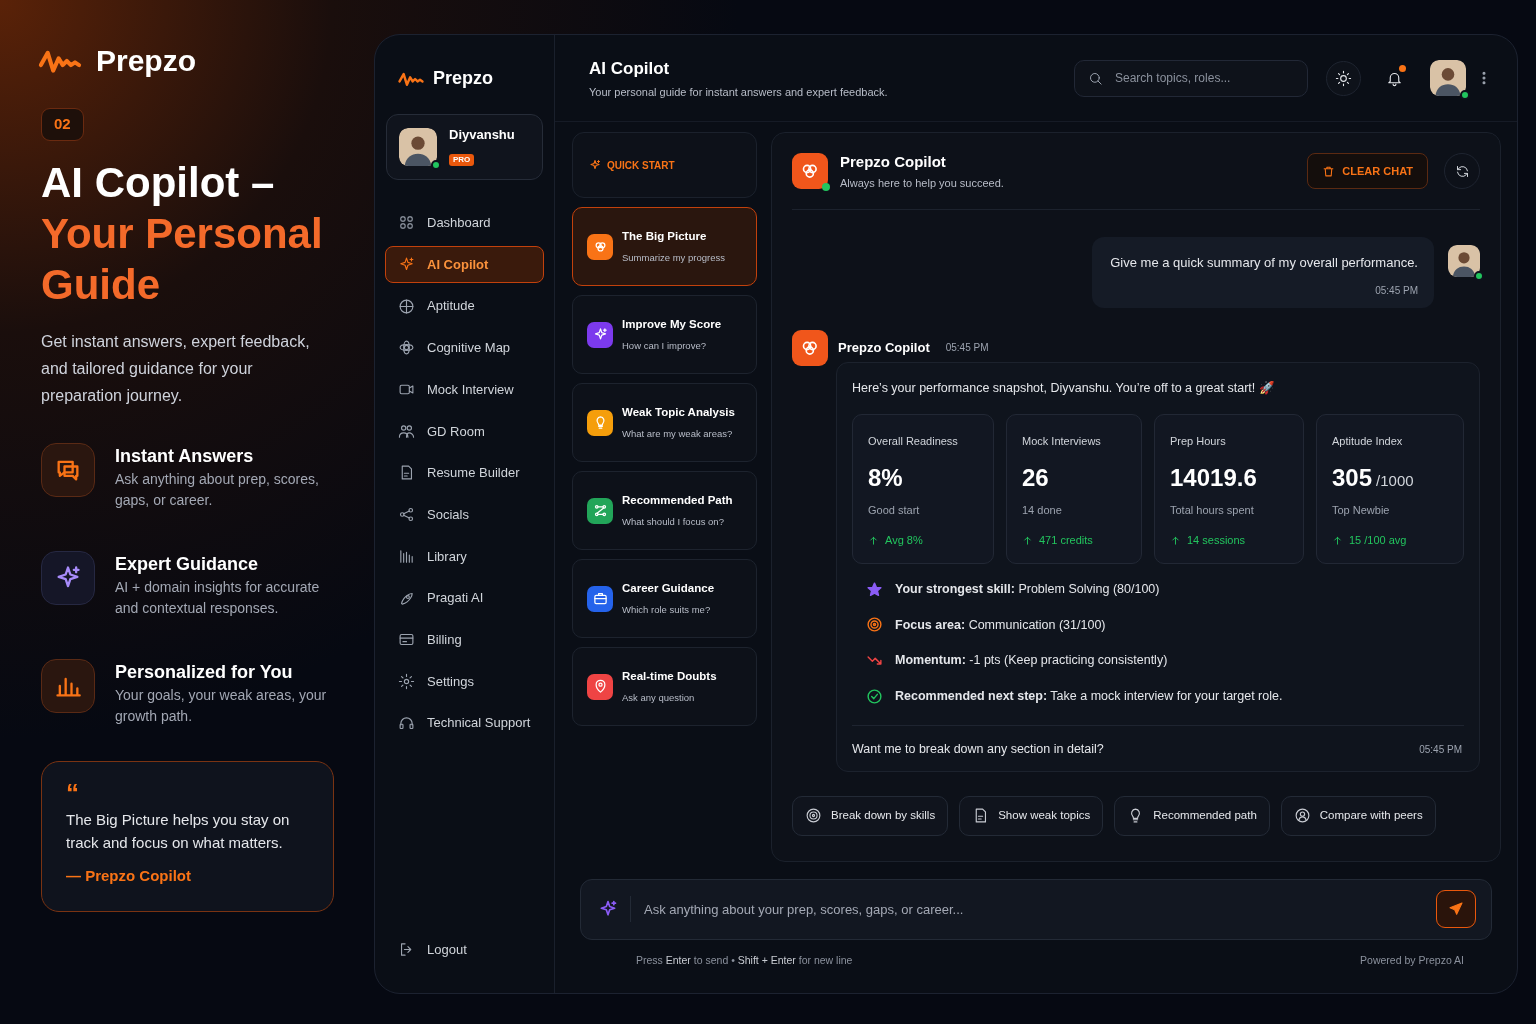 The width and height of the screenshot is (1536, 1024). Describe the element at coordinates (464, 598) in the screenshot. I see `nav-item: Pragati AI` at that location.